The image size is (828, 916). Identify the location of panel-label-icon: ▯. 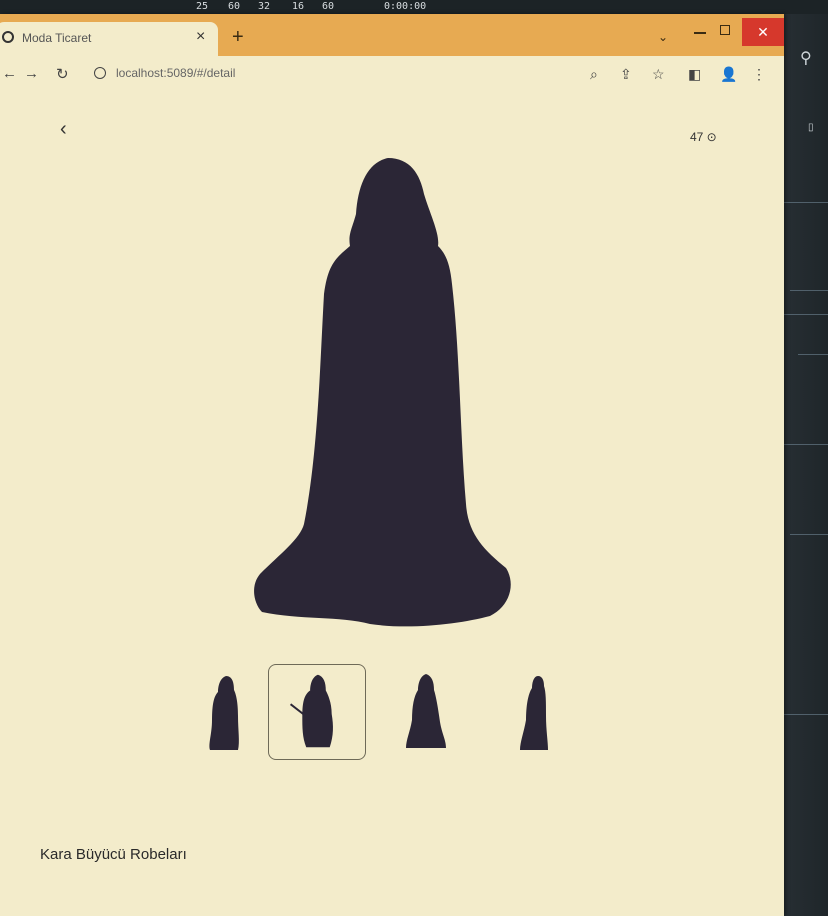
(811, 127).